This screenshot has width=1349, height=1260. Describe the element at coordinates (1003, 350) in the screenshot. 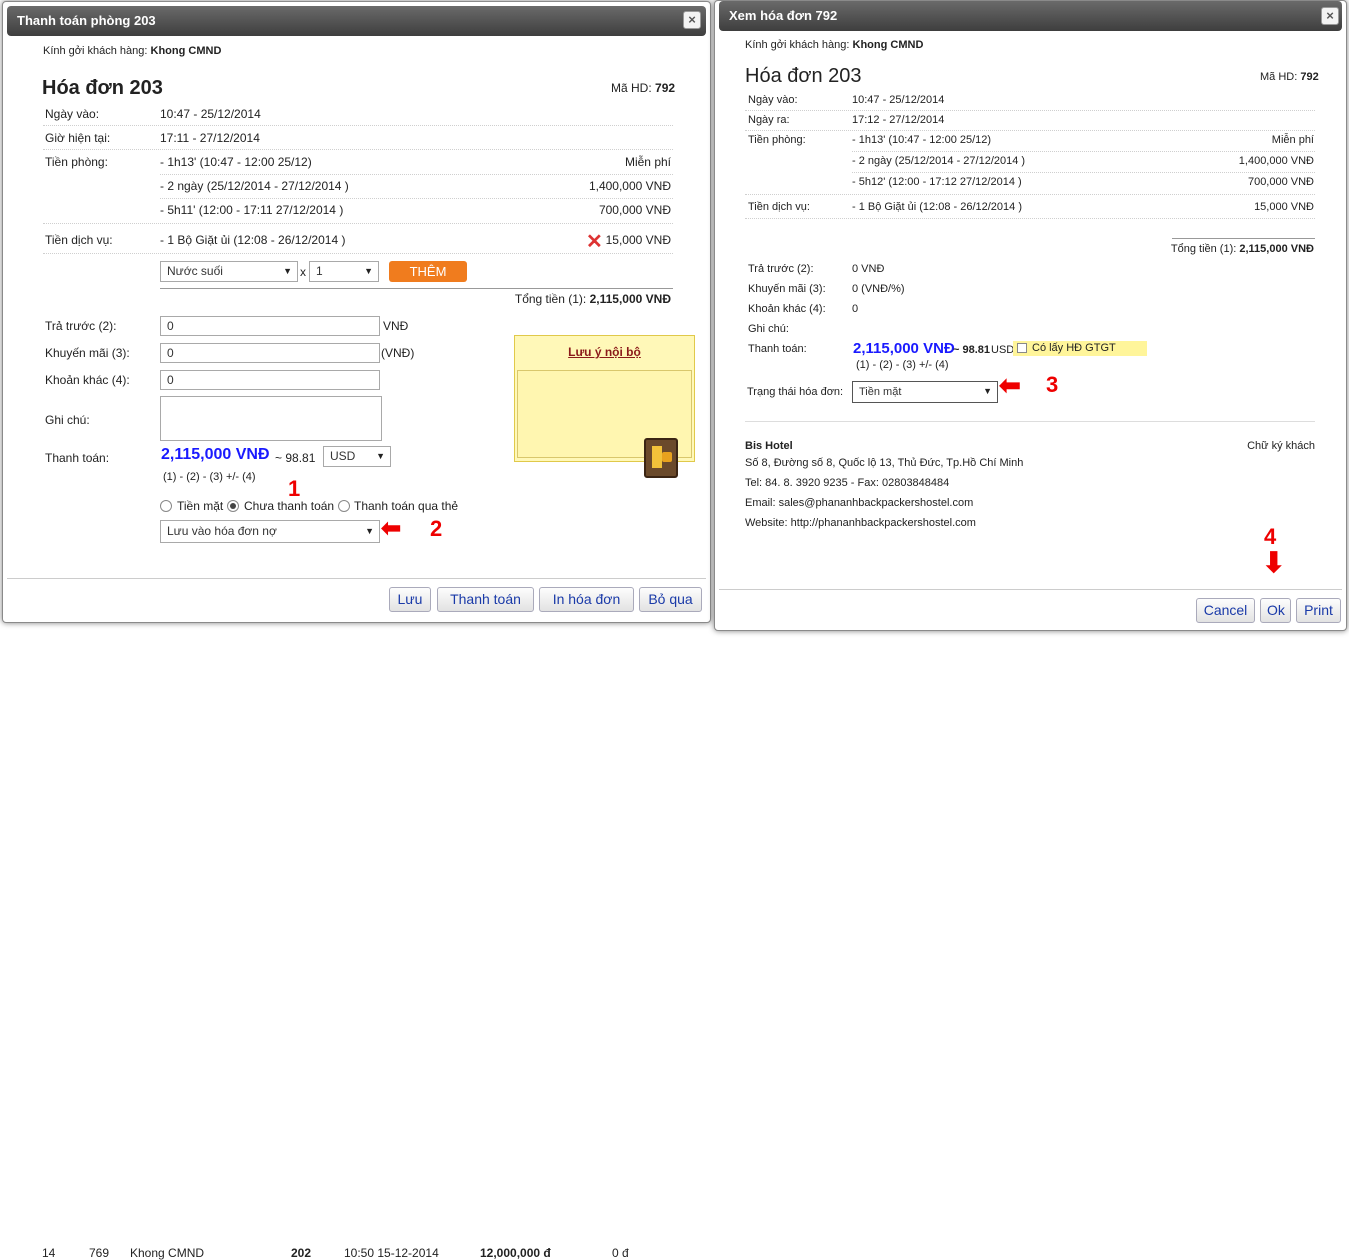

I see `pay-currency: USD` at that location.